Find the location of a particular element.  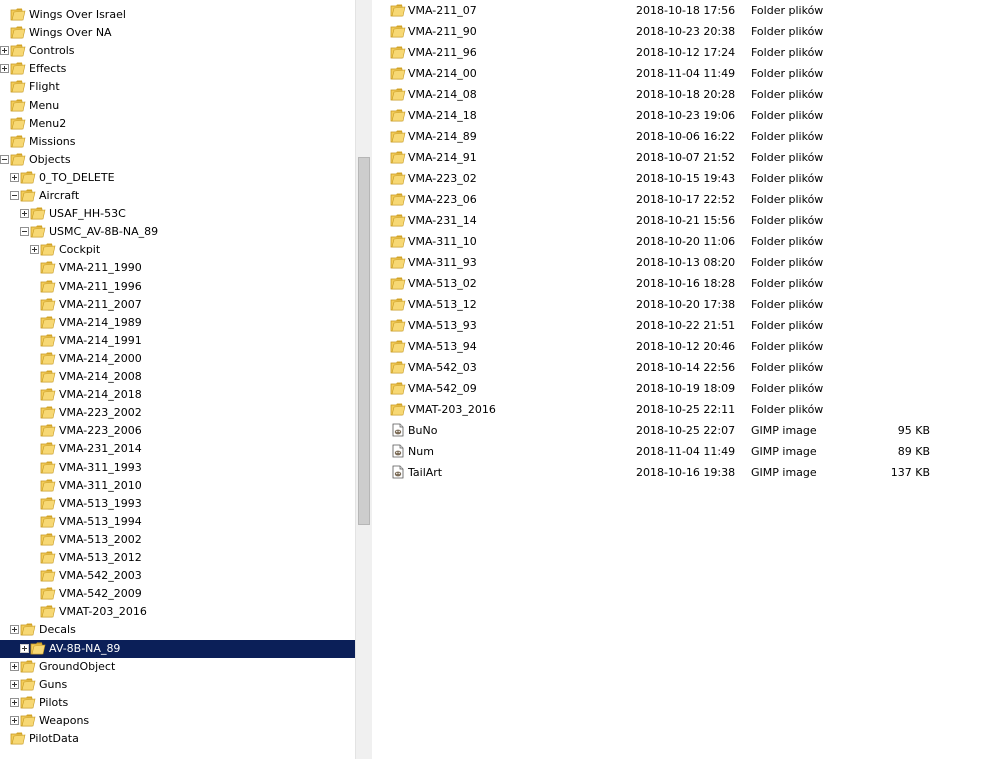

tree-item: VMA-311_2010 is located at coordinates (177, 486).